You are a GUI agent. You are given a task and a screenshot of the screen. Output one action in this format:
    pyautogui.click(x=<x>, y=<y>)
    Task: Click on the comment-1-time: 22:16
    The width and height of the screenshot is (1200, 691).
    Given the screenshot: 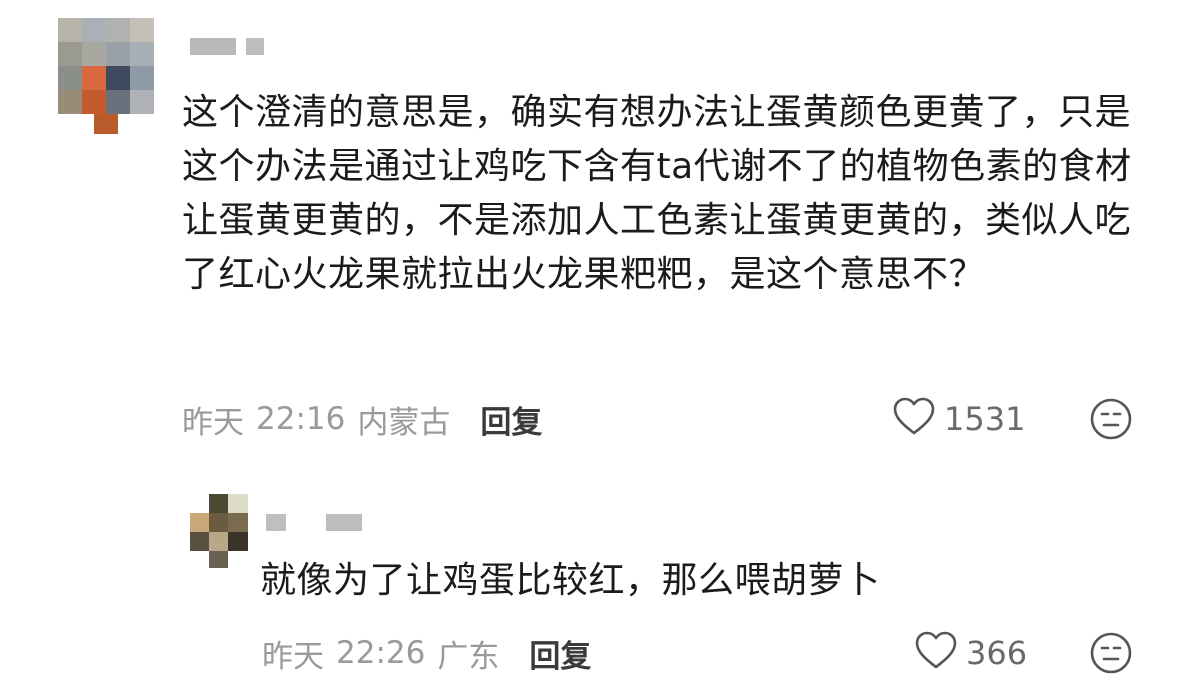 What is the action you would take?
    pyautogui.click(x=301, y=419)
    